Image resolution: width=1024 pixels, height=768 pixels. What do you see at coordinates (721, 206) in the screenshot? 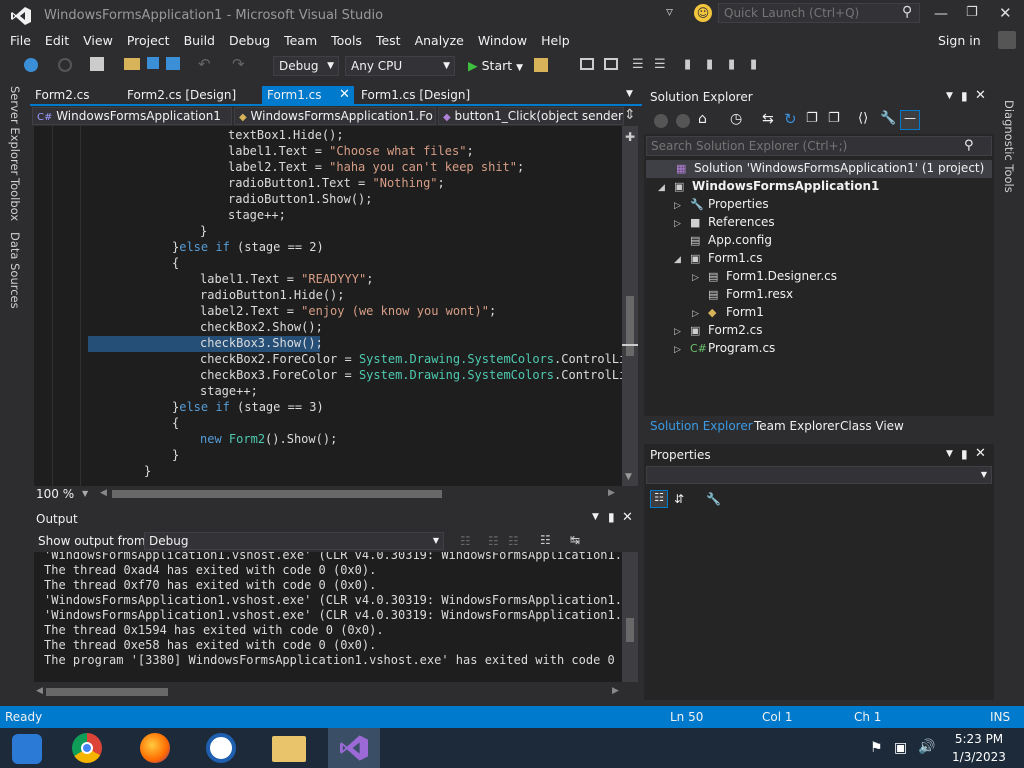
I see `tree-item: ▷ 🔧 Properties` at bounding box center [721, 206].